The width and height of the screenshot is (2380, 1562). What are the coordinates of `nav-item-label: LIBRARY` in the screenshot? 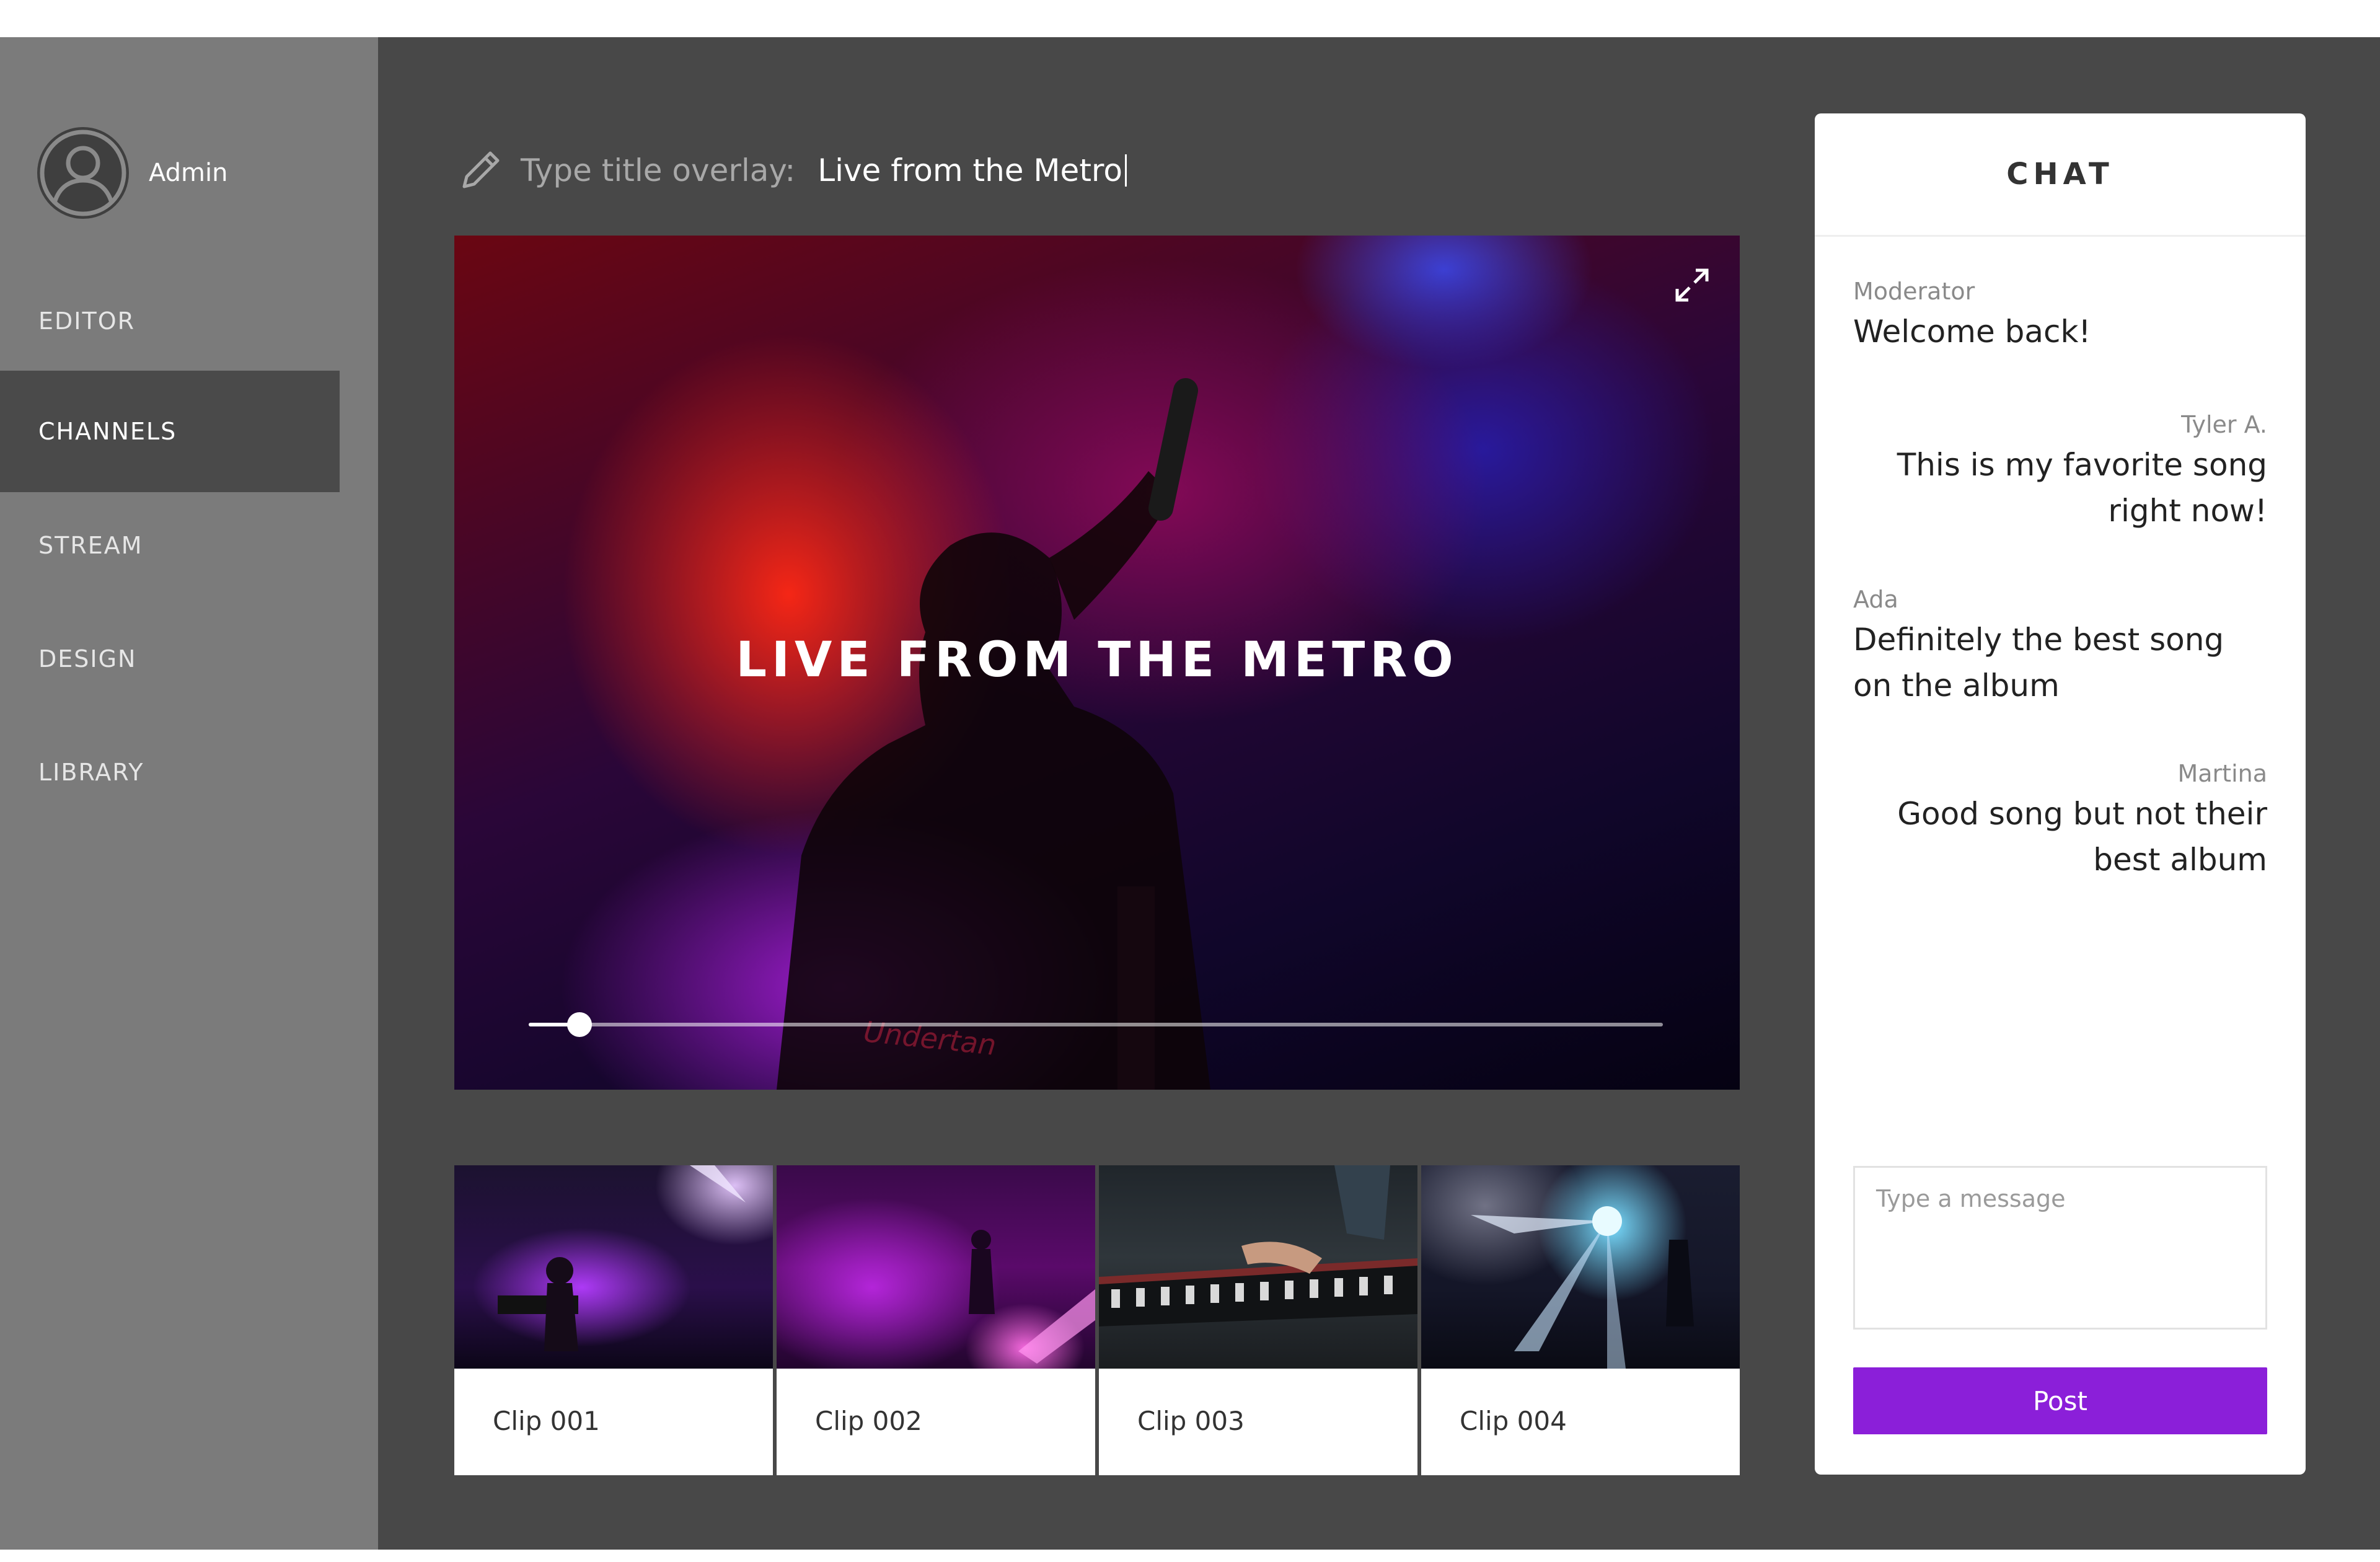 It's located at (91, 772).